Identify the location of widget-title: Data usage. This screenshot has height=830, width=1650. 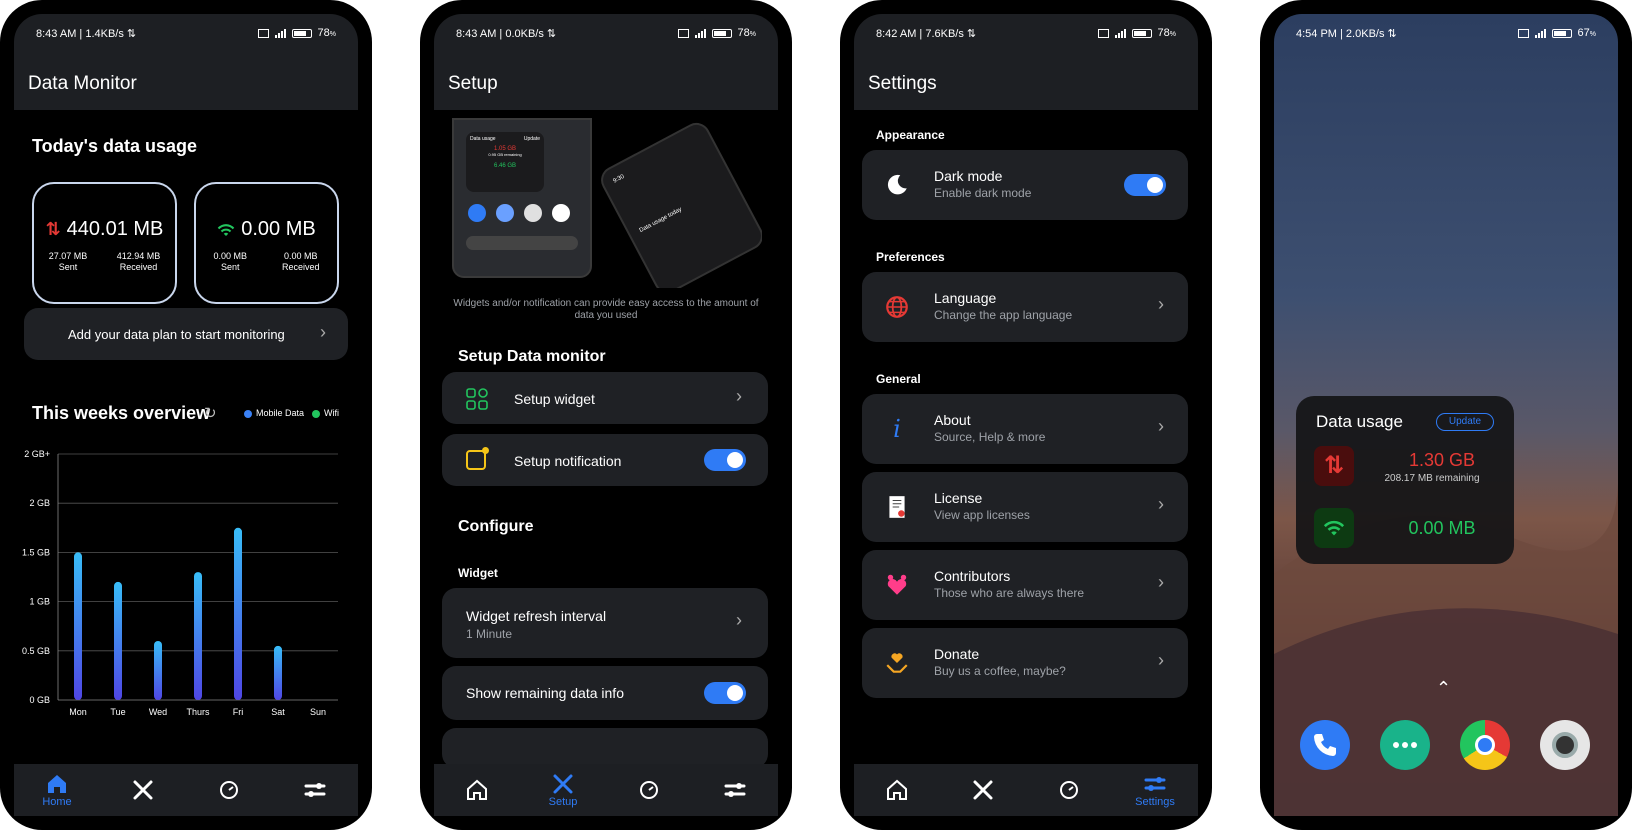
(1359, 421).